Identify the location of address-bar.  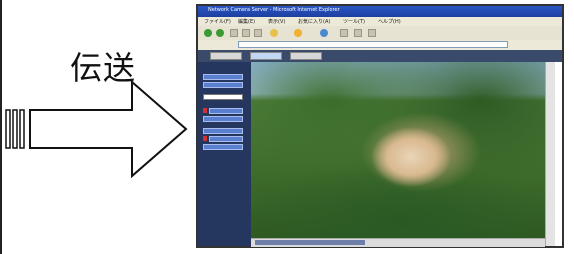
(380, 45).